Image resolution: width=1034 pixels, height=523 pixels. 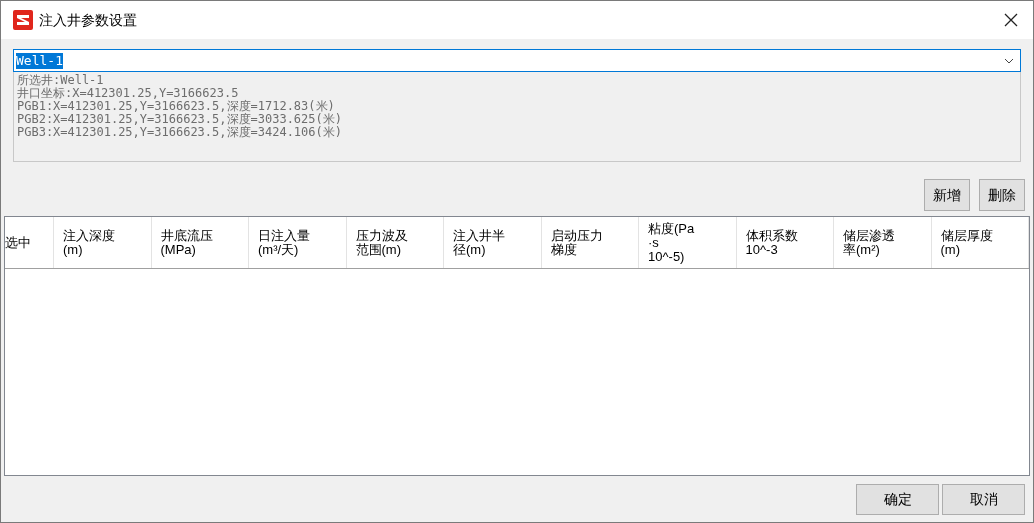 I want to click on column-header: 粘度(Pa ·s 10^-5), so click(x=688, y=242).